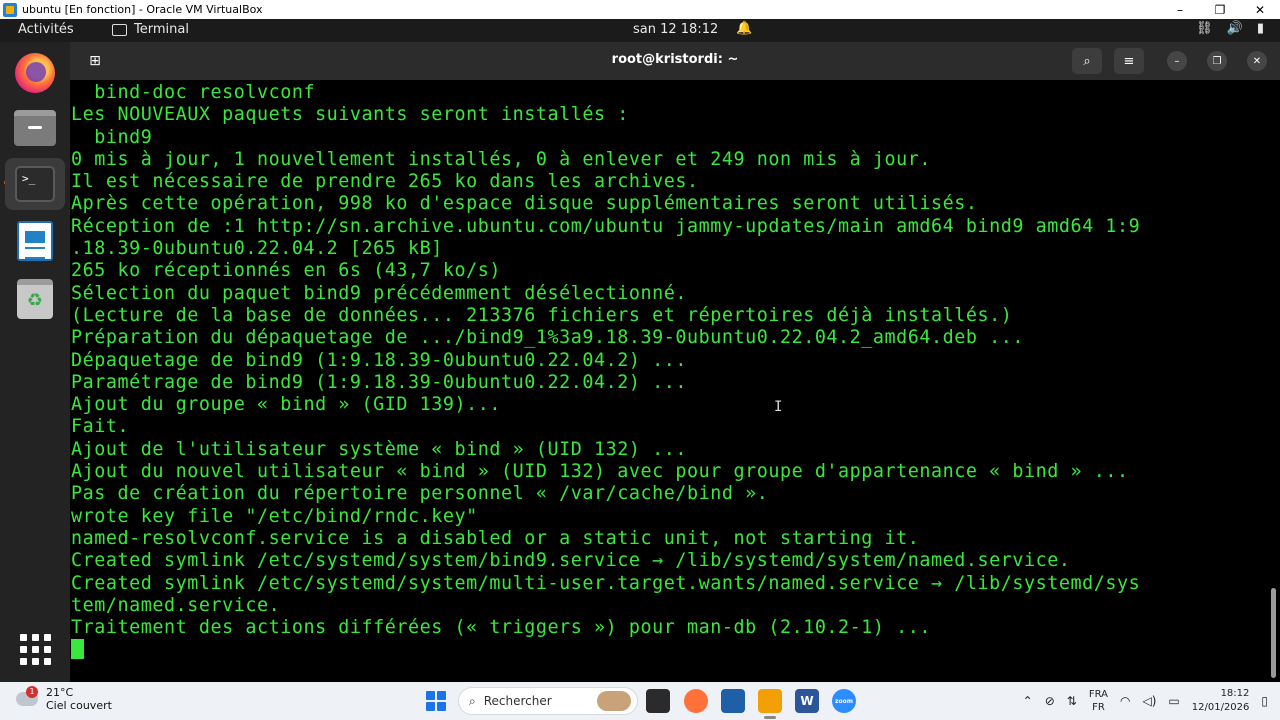 This screenshot has width=1280, height=720. What do you see at coordinates (675, 61) in the screenshot?
I see `terminal-headerbar: ⊞ root@kristordi: ~ ⌕ ≡ – ❐ ✕` at bounding box center [675, 61].